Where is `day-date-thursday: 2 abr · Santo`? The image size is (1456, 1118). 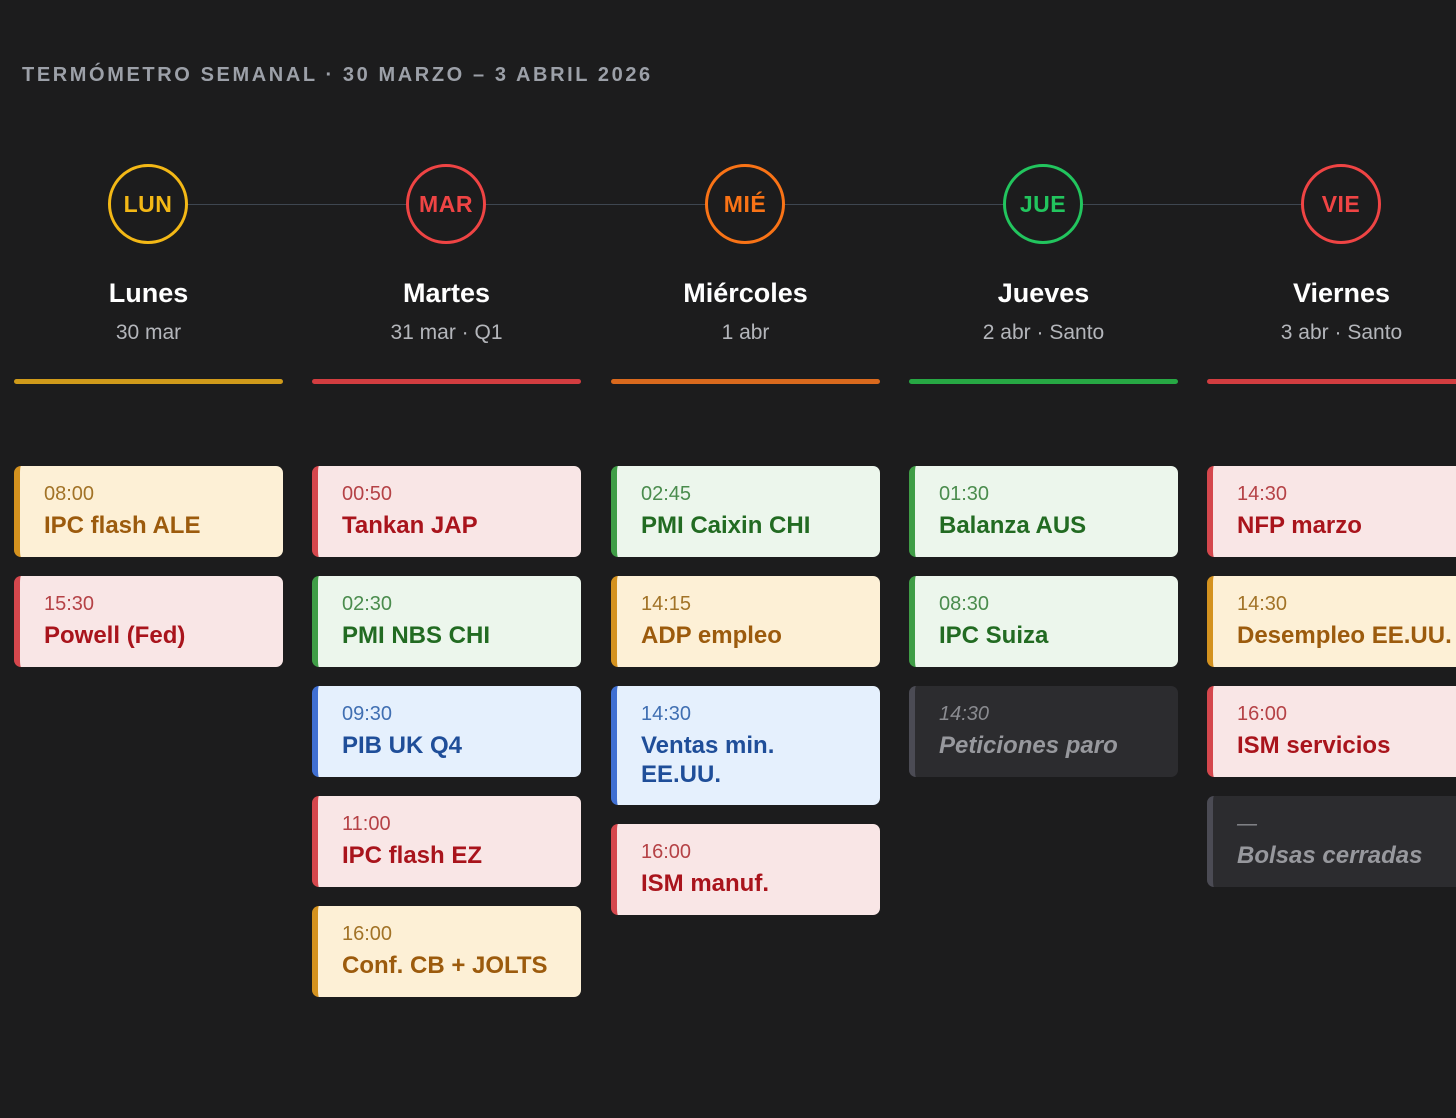 day-date-thursday: 2 abr · Santo is located at coordinates (1043, 332).